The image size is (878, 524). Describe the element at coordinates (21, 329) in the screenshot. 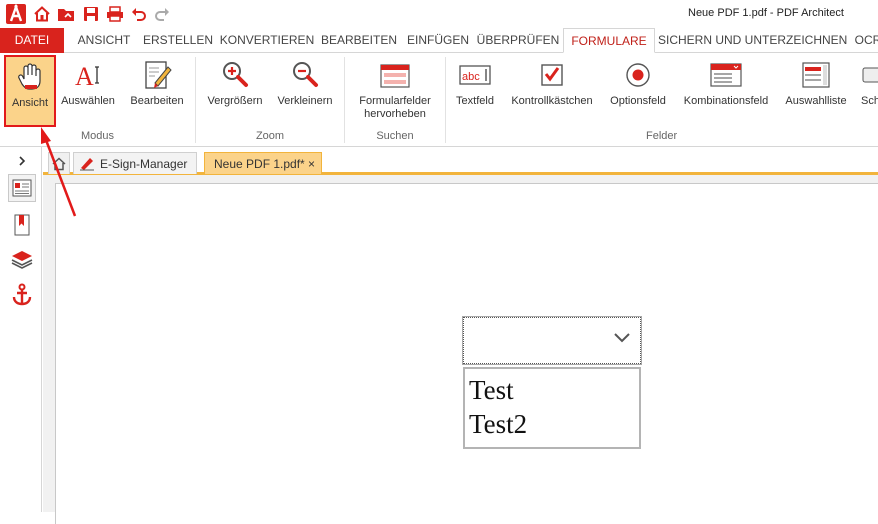

I see `left-navigation-panel` at that location.